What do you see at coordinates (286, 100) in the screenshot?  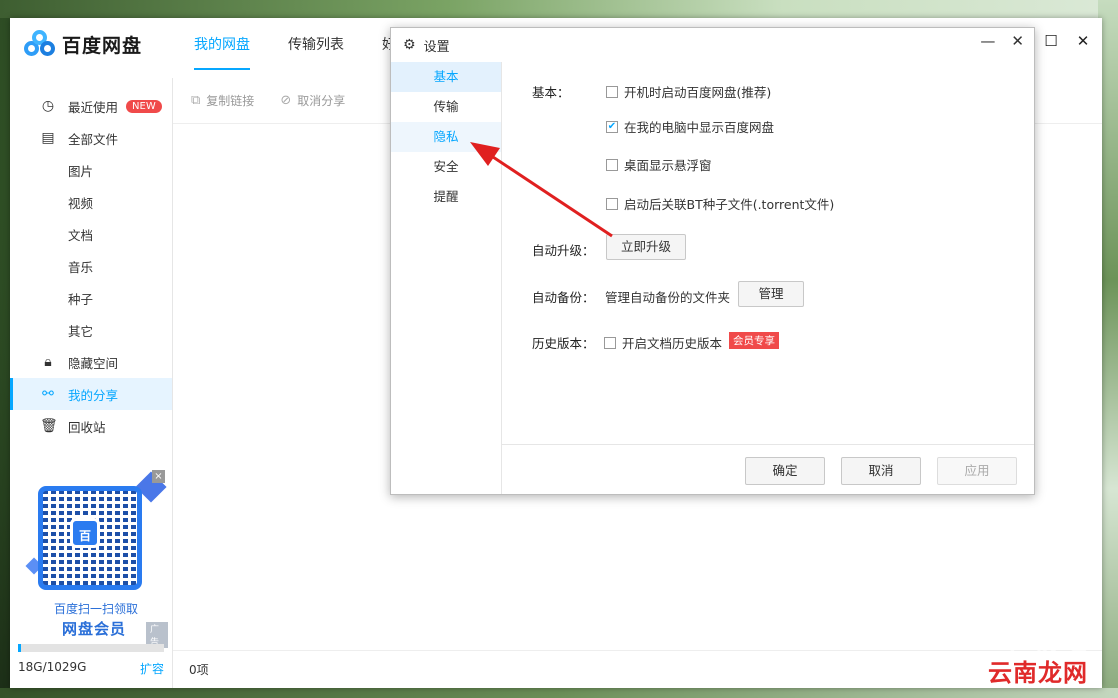 I see `cancel-icon: ⊘` at bounding box center [286, 100].